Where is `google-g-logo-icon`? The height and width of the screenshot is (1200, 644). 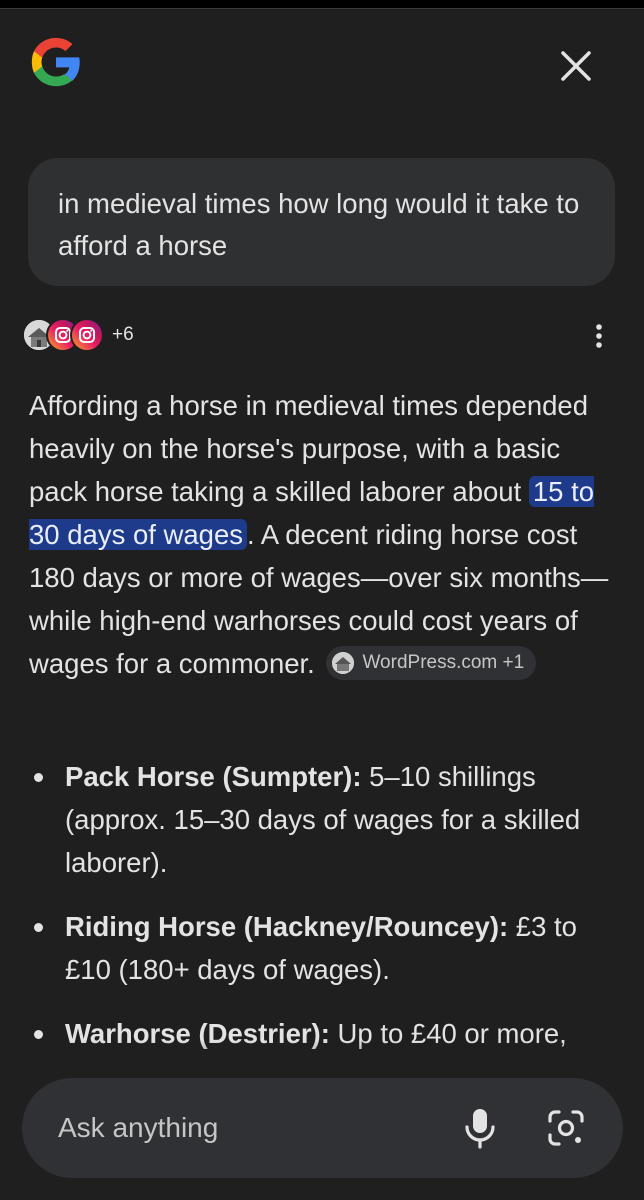 google-g-logo-icon is located at coordinates (56, 62).